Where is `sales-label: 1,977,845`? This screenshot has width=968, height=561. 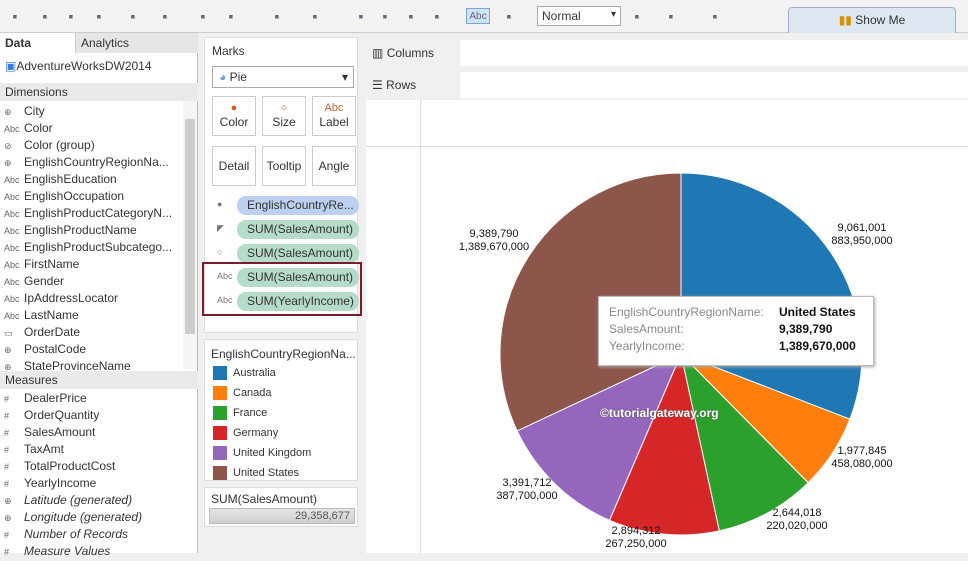 sales-label: 1,977,845 is located at coordinates (862, 451).